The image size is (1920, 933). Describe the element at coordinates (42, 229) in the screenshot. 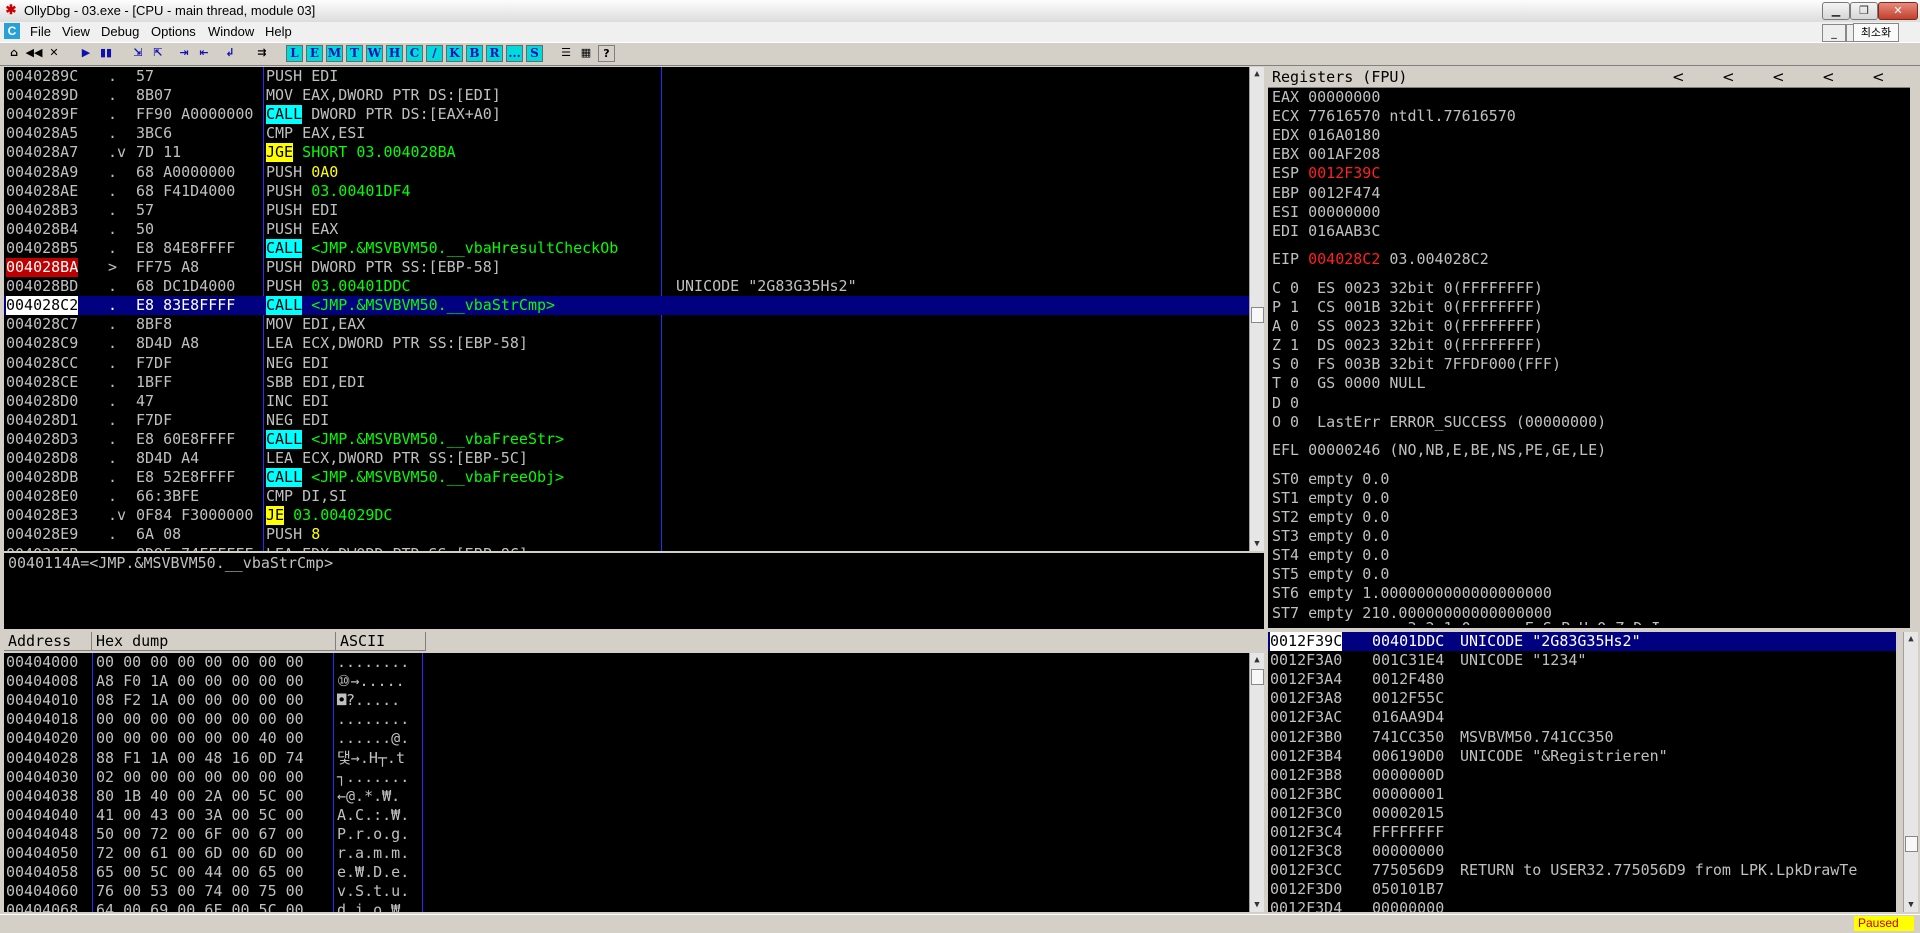

I see `disasm-address: 004028B4` at that location.